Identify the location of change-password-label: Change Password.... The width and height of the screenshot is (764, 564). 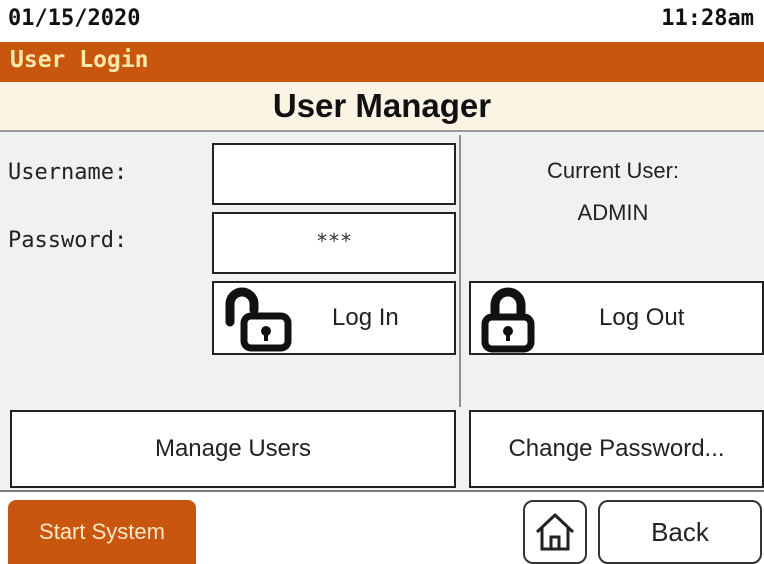
(616, 448).